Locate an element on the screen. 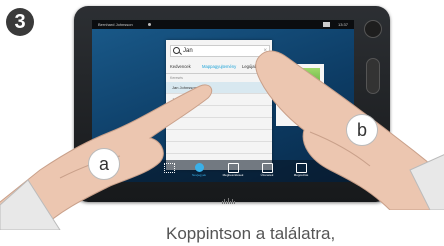 This screenshot has height=246, width=444. search-query: Jan is located at coordinates (188, 51).